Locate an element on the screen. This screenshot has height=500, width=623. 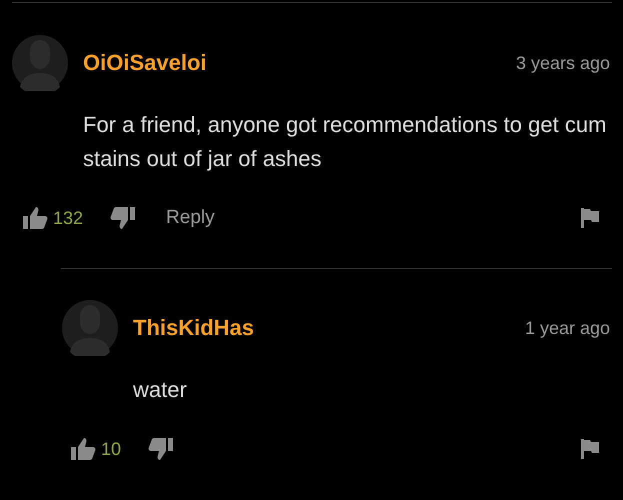
reply-link: Reply is located at coordinates (190, 218).